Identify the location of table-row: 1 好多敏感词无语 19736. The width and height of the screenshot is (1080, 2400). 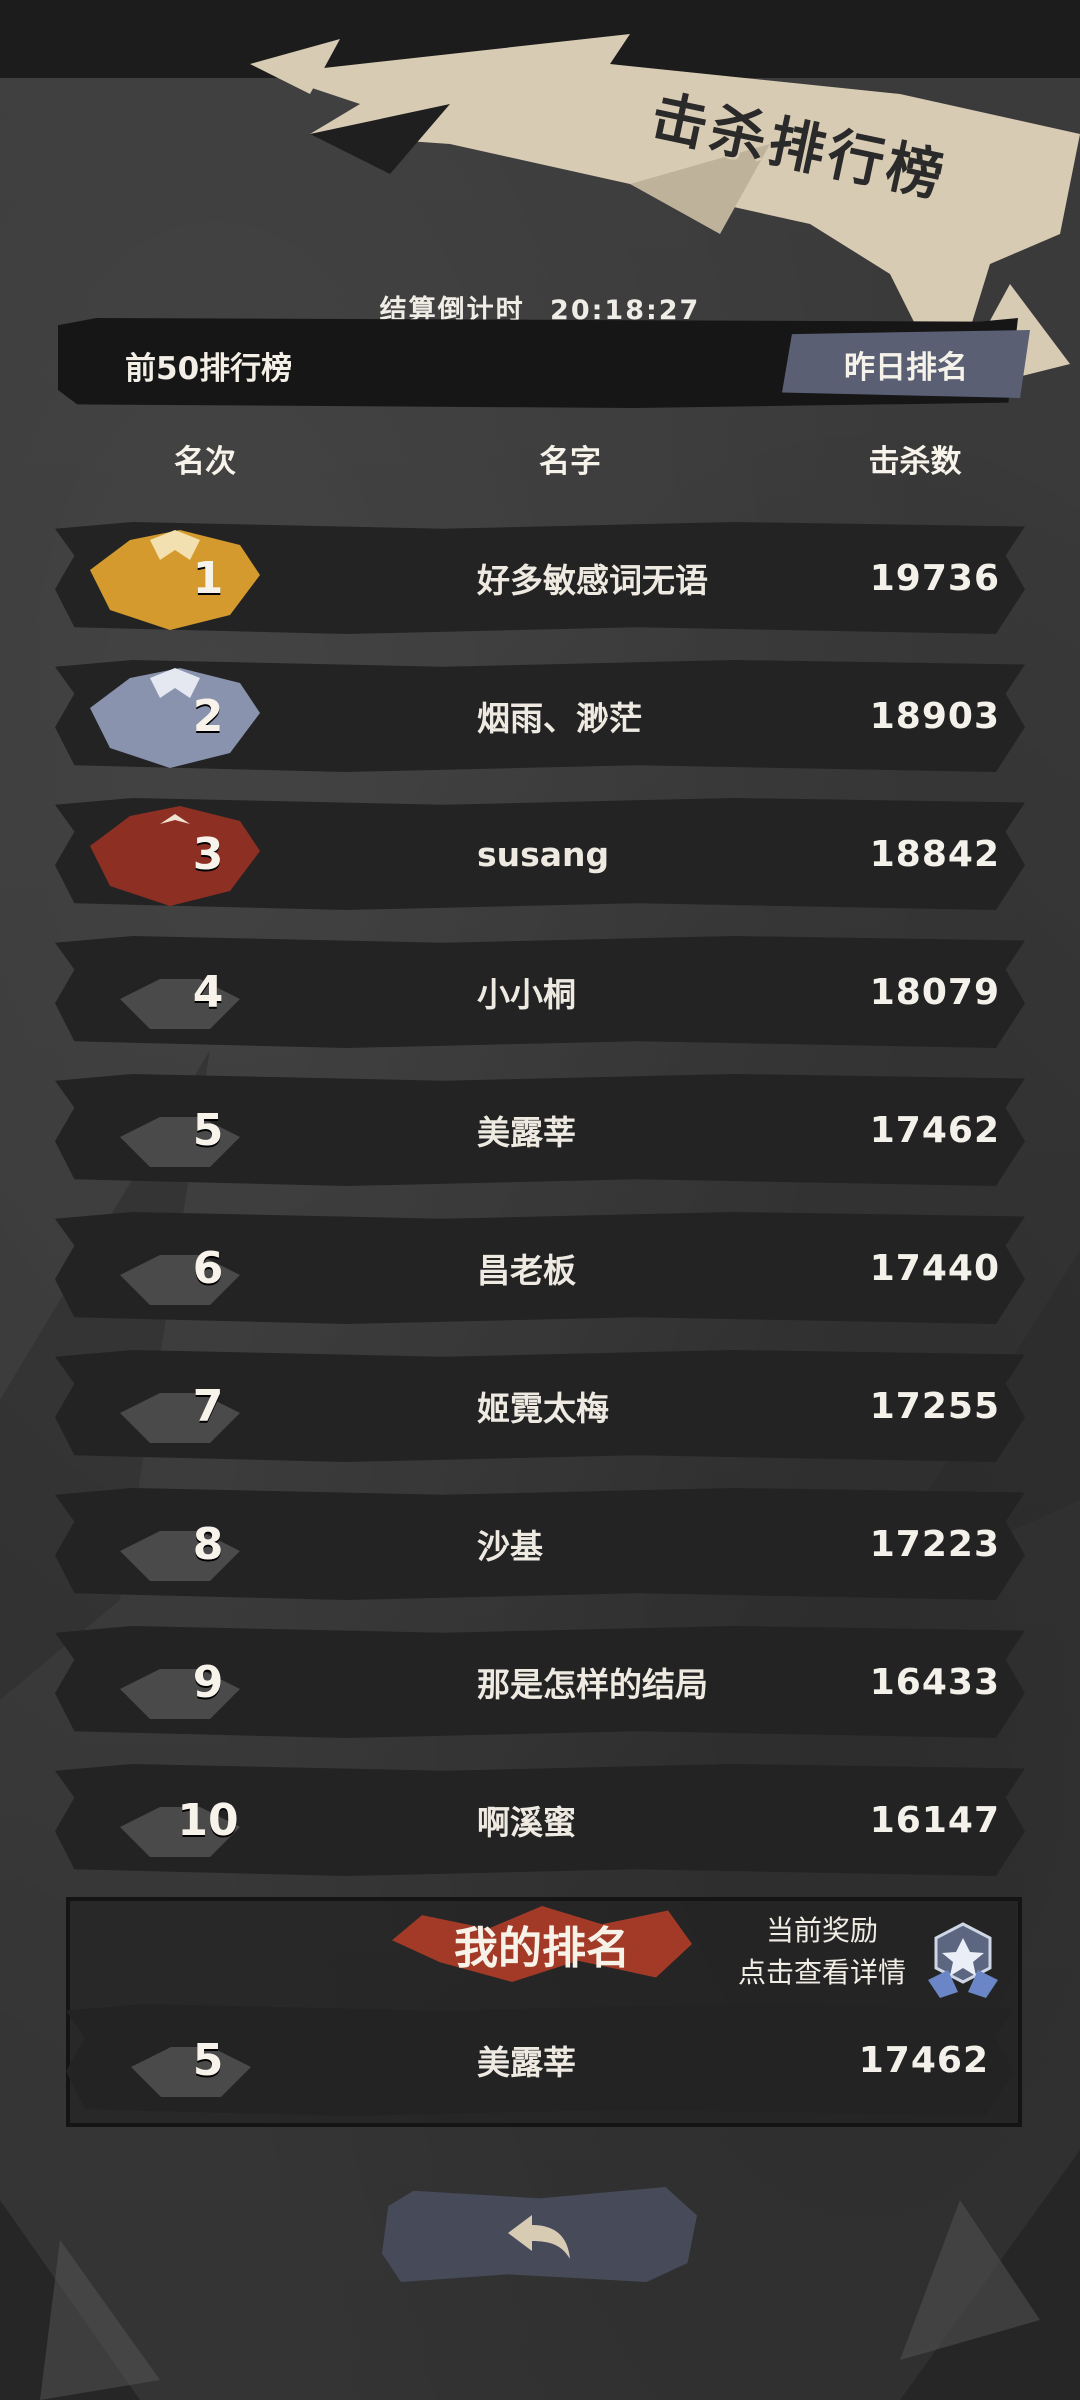
(540, 578).